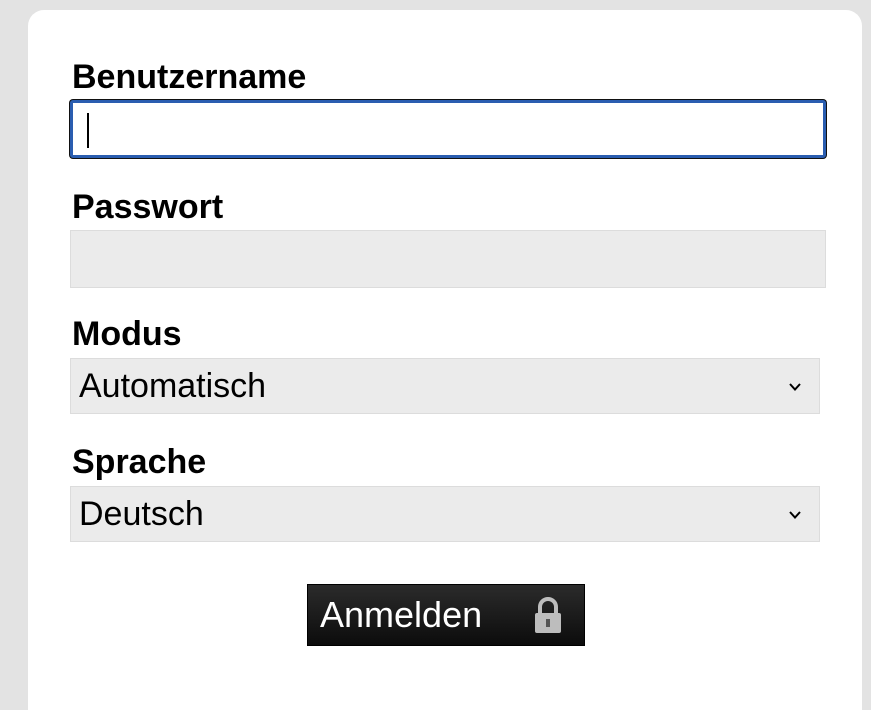 Image resolution: width=871 pixels, height=710 pixels. What do you see at coordinates (445, 386) in the screenshot?
I see `mode-select: Automatisch` at bounding box center [445, 386].